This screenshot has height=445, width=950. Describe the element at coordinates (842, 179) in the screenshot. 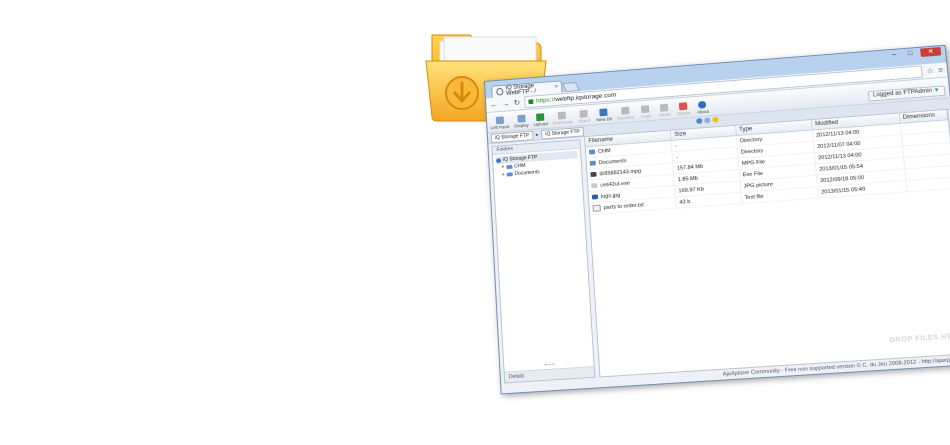

I see `cell-text: 2012/09/18 05:00` at that location.